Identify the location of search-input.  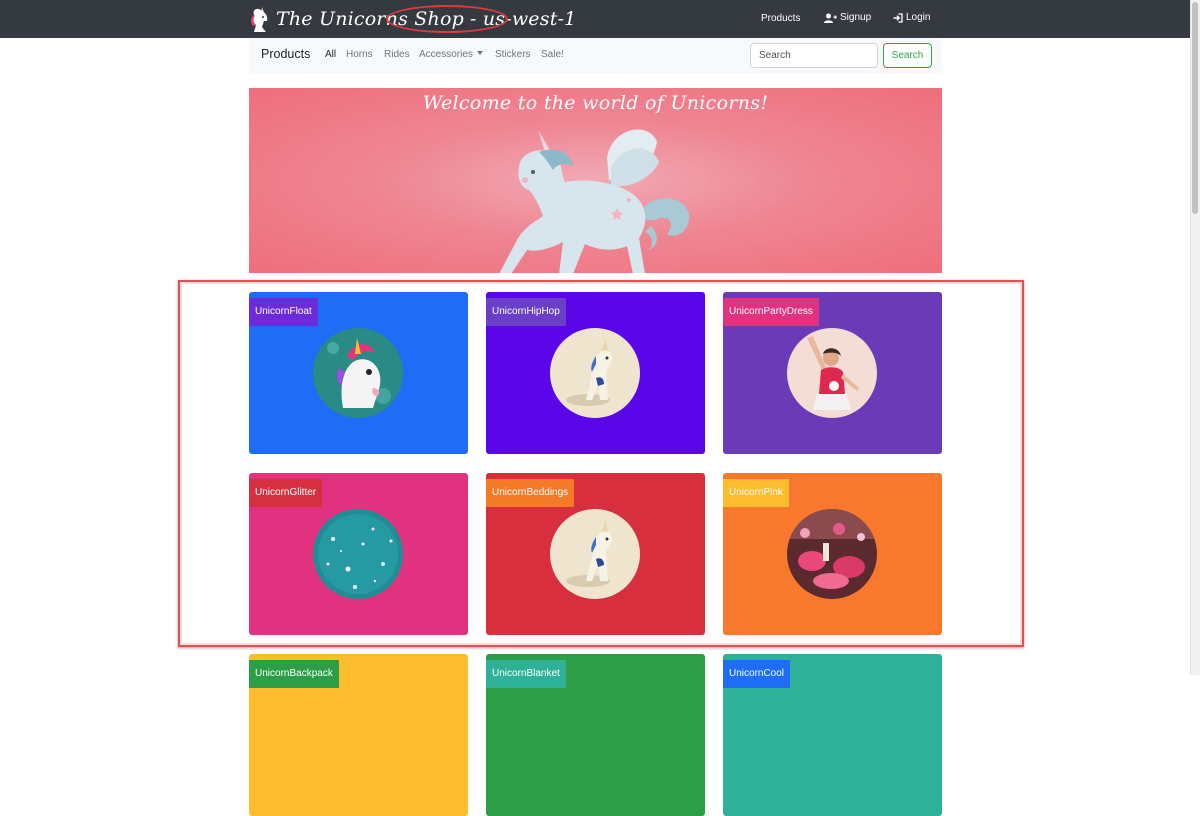
(814, 55).